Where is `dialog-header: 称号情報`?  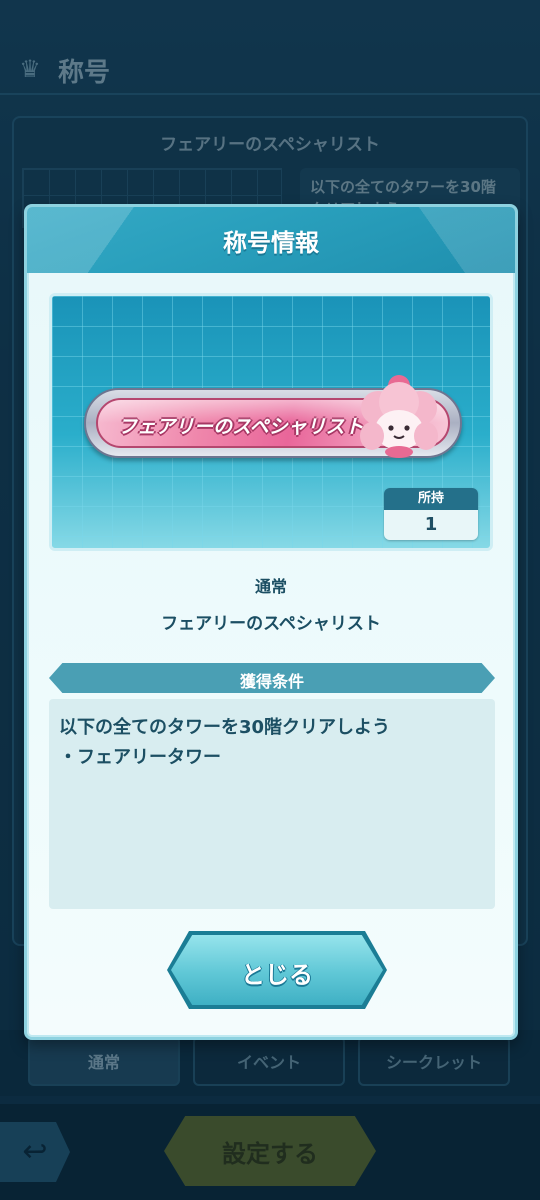
dialog-header: 称号情報 is located at coordinates (271, 240).